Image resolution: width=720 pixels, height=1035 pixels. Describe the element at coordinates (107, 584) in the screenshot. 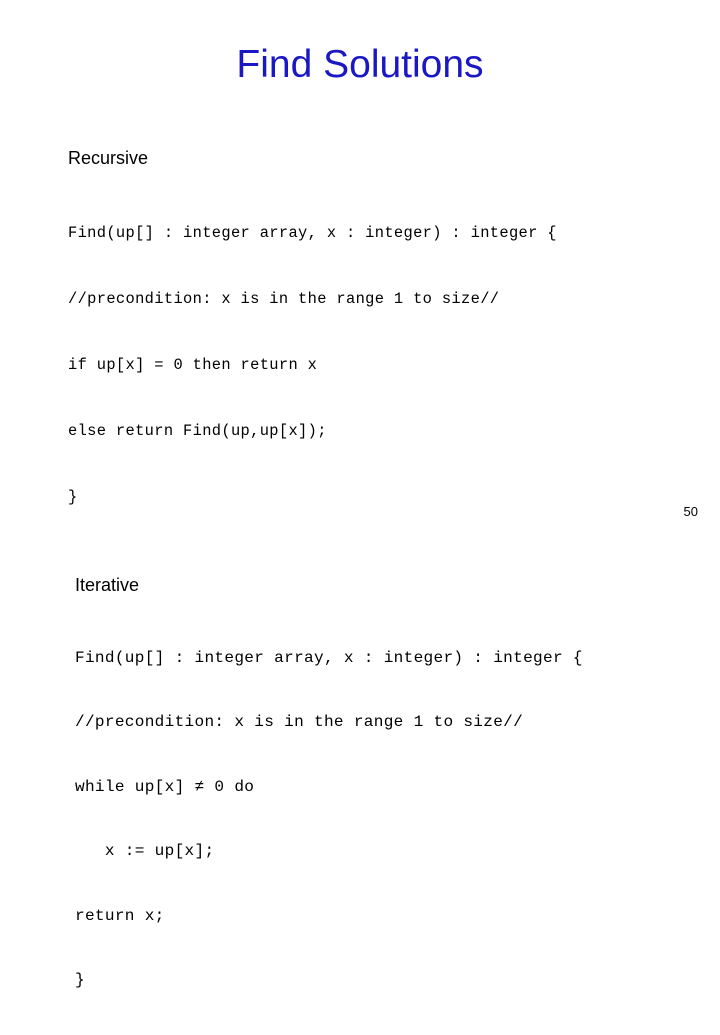

I see `section-heading-iterative: Iterative` at that location.